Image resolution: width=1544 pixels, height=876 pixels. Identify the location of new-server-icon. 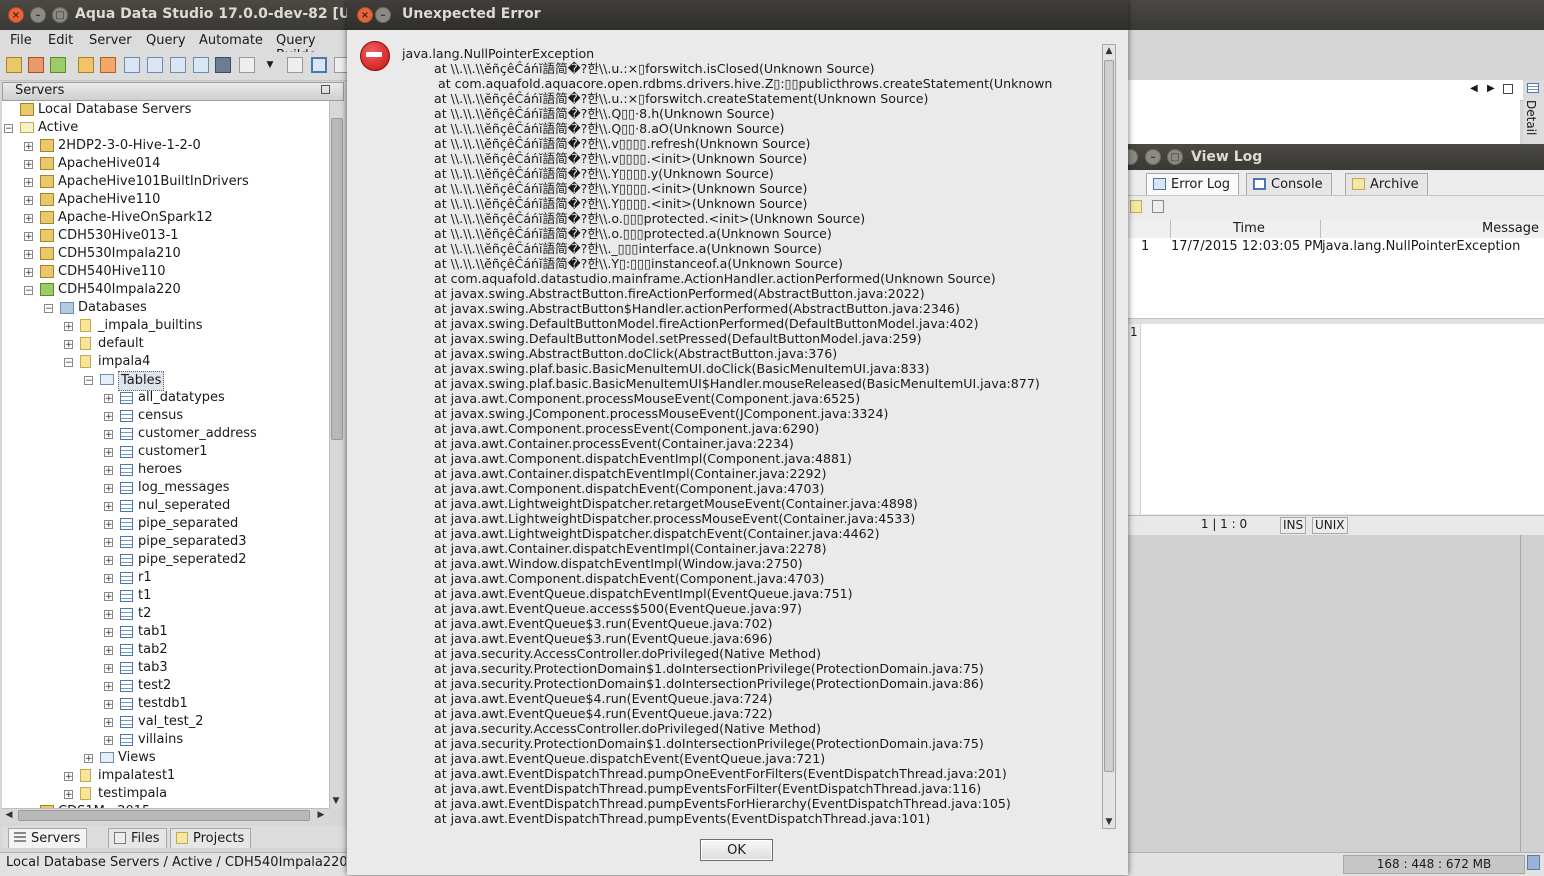
(14, 65).